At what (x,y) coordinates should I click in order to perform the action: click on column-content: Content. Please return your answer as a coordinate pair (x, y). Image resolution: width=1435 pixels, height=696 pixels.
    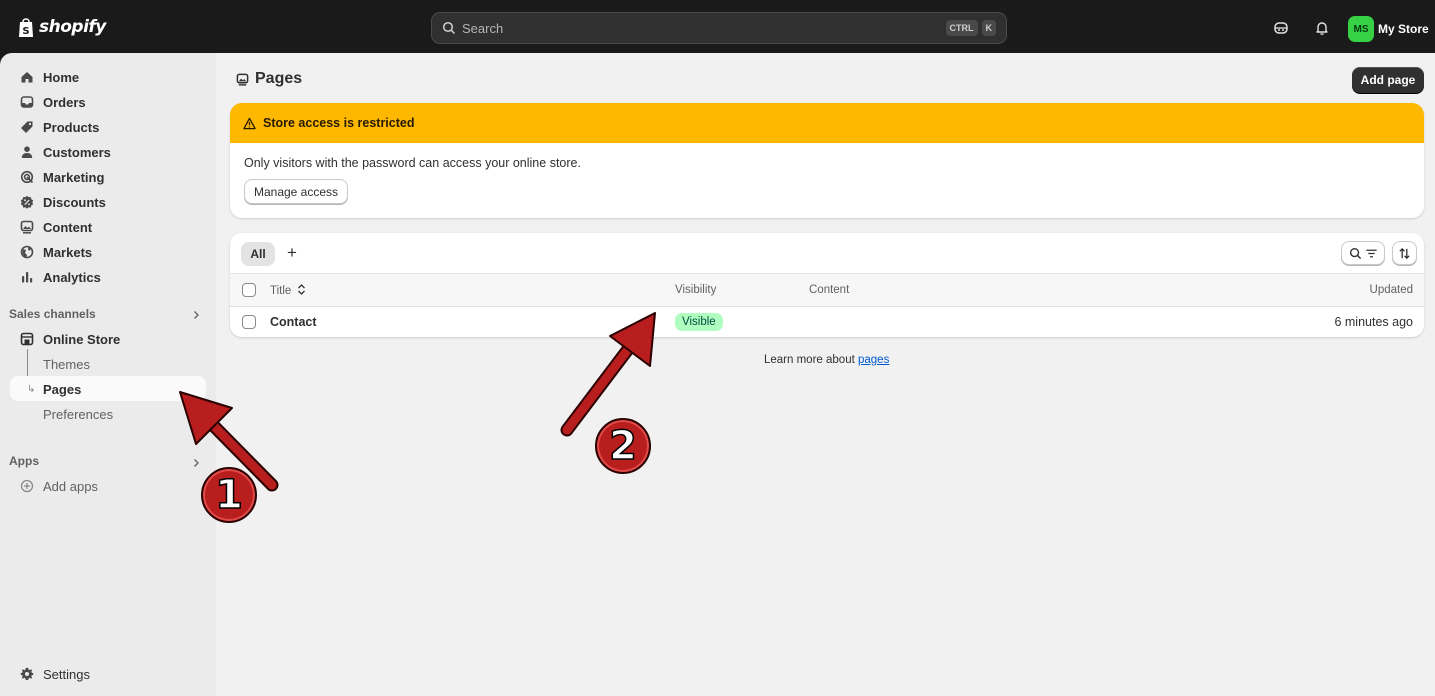
    Looking at the image, I should click on (829, 290).